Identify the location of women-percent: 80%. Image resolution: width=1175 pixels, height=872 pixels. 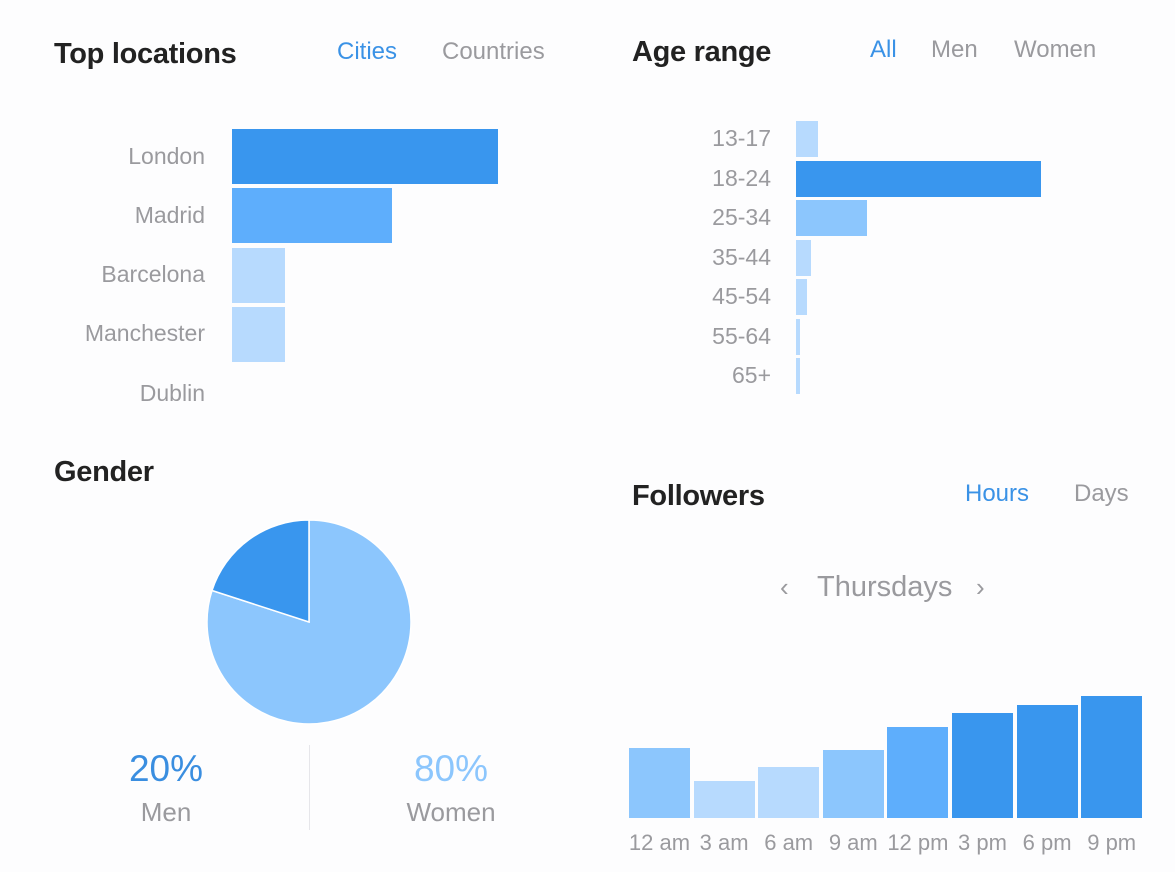
(451, 768).